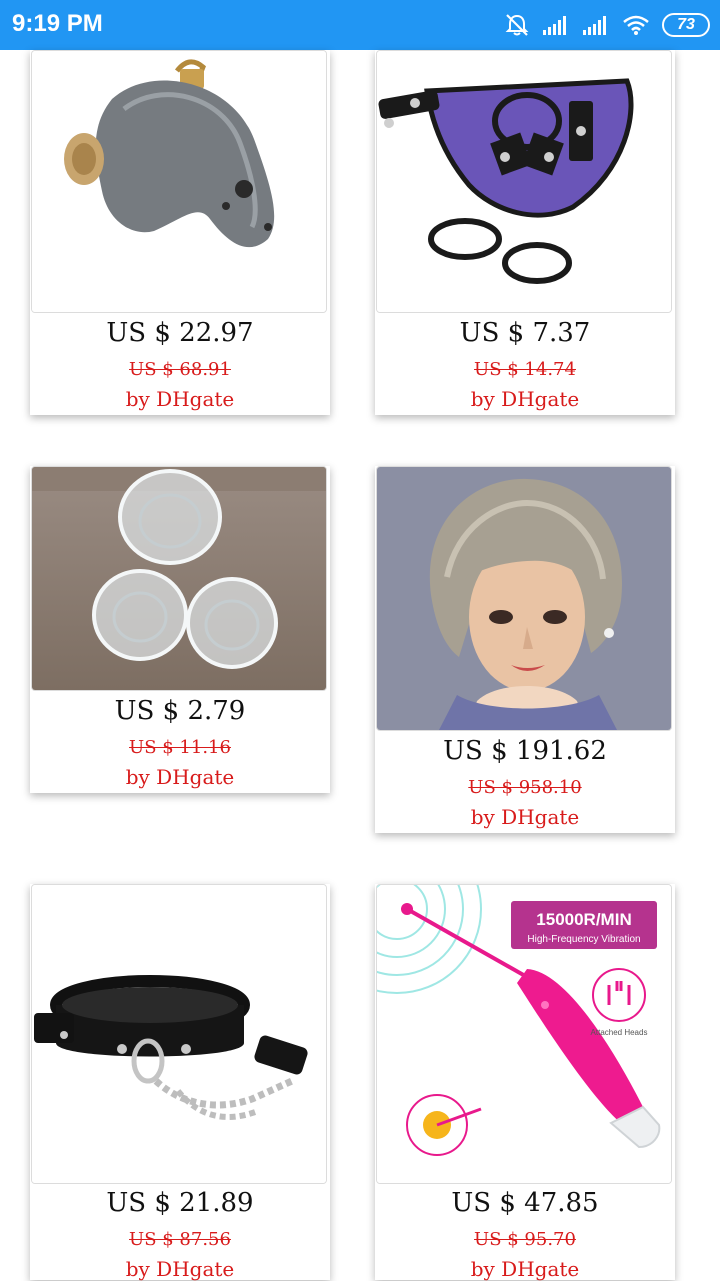 The height and width of the screenshot is (1281, 720). What do you see at coordinates (180, 711) in the screenshot?
I see `product-price: US $ 2.79` at bounding box center [180, 711].